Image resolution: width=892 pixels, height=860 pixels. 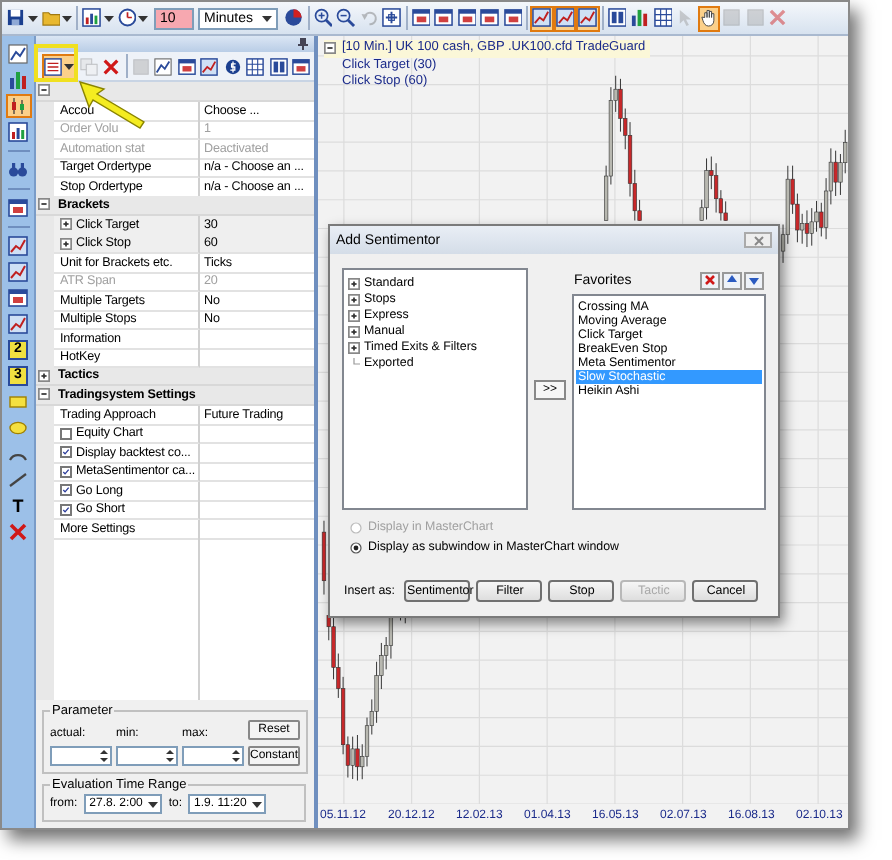 What do you see at coordinates (293, 18) in the screenshot?
I see `pie-chart-icon` at bounding box center [293, 18].